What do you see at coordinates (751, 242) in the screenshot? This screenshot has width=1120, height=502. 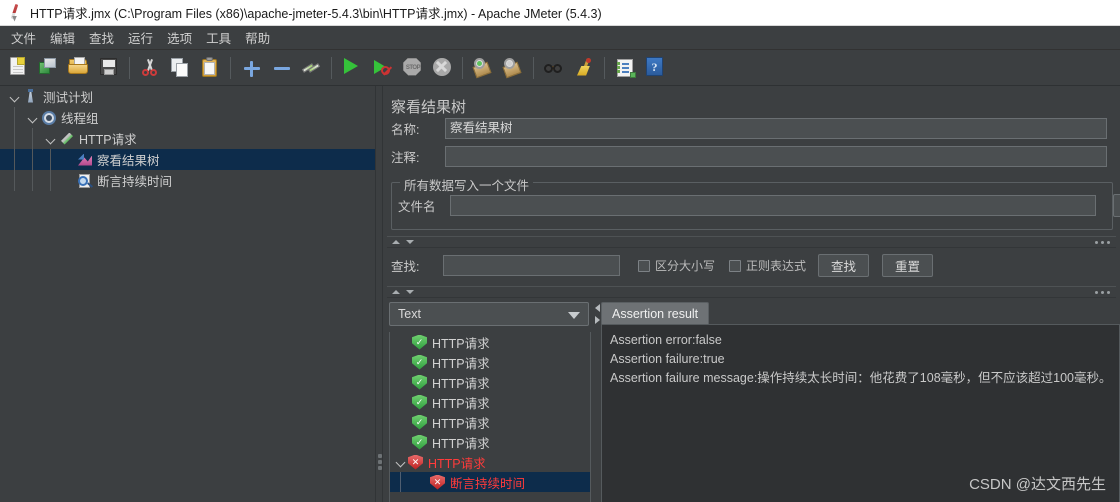 I see `collapse-bar-top` at bounding box center [751, 242].